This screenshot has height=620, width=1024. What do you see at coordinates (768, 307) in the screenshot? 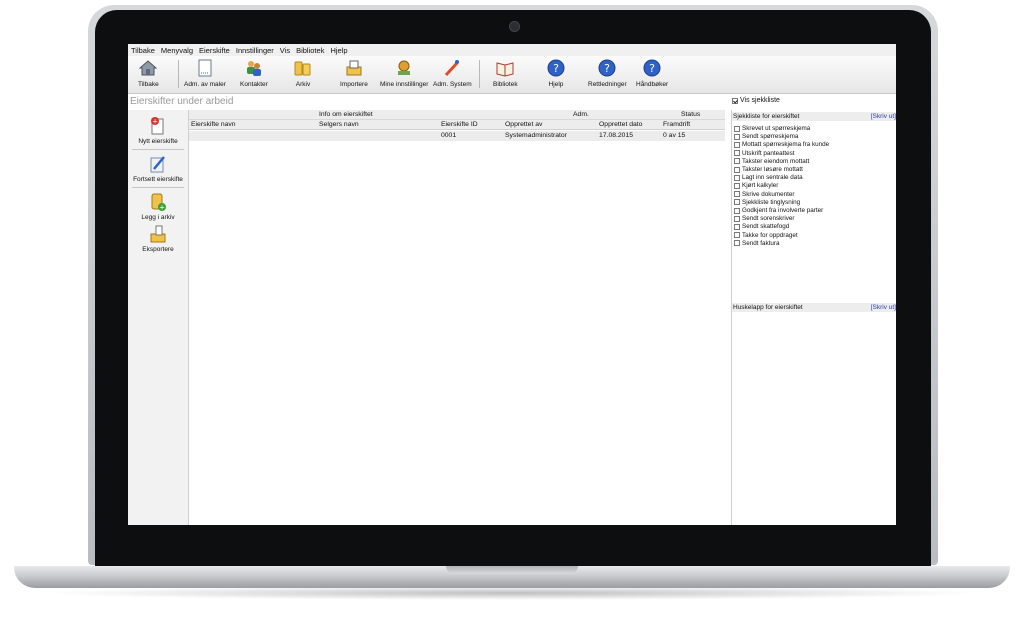
I see `notes-title: Huskelapp for eierskiftet` at bounding box center [768, 307].